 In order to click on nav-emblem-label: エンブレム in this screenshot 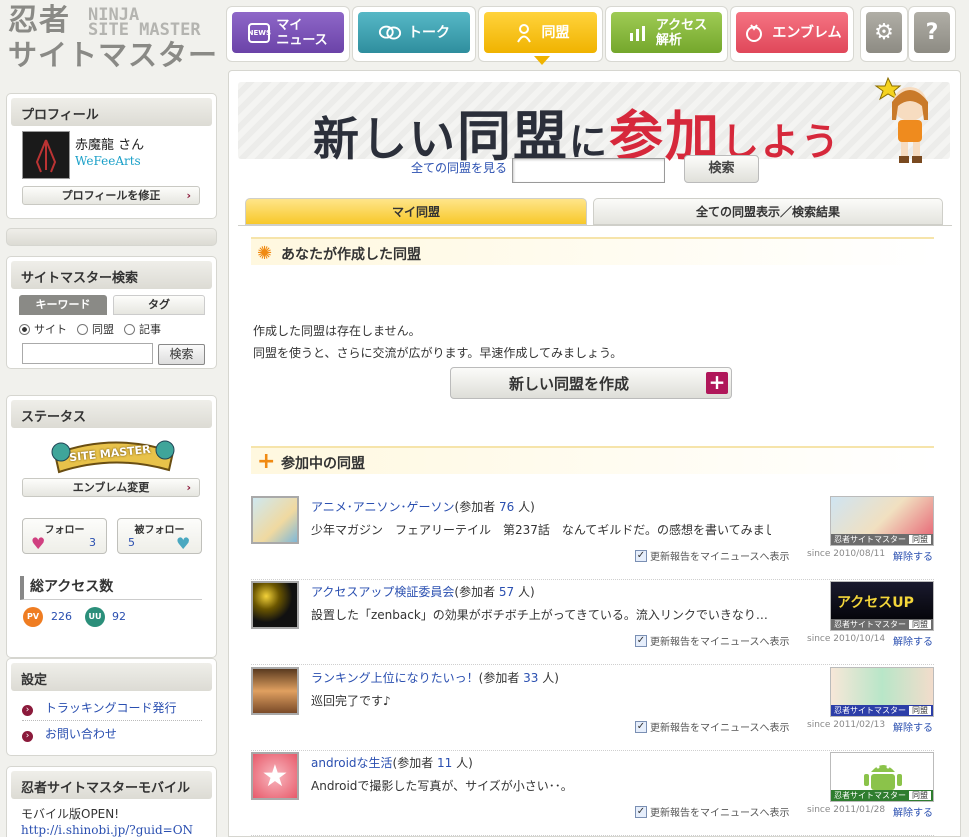, I will do `click(807, 32)`.